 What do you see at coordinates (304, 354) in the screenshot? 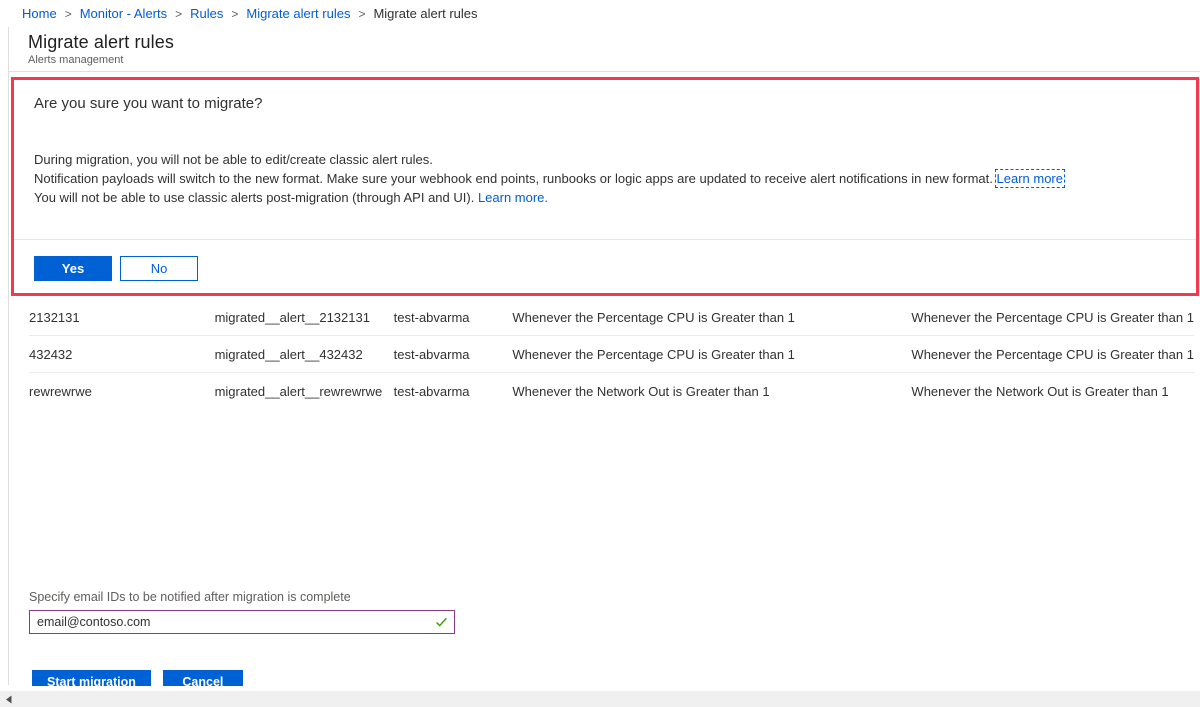
I see `cell-new-rule-name: migrated__alert__432432` at bounding box center [304, 354].